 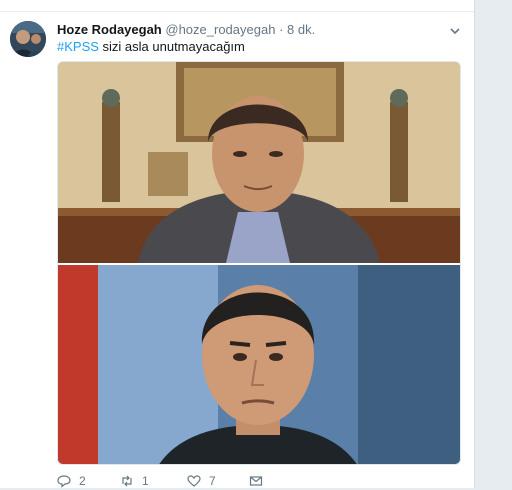 What do you see at coordinates (71, 481) in the screenshot?
I see `reply-button: 2` at bounding box center [71, 481].